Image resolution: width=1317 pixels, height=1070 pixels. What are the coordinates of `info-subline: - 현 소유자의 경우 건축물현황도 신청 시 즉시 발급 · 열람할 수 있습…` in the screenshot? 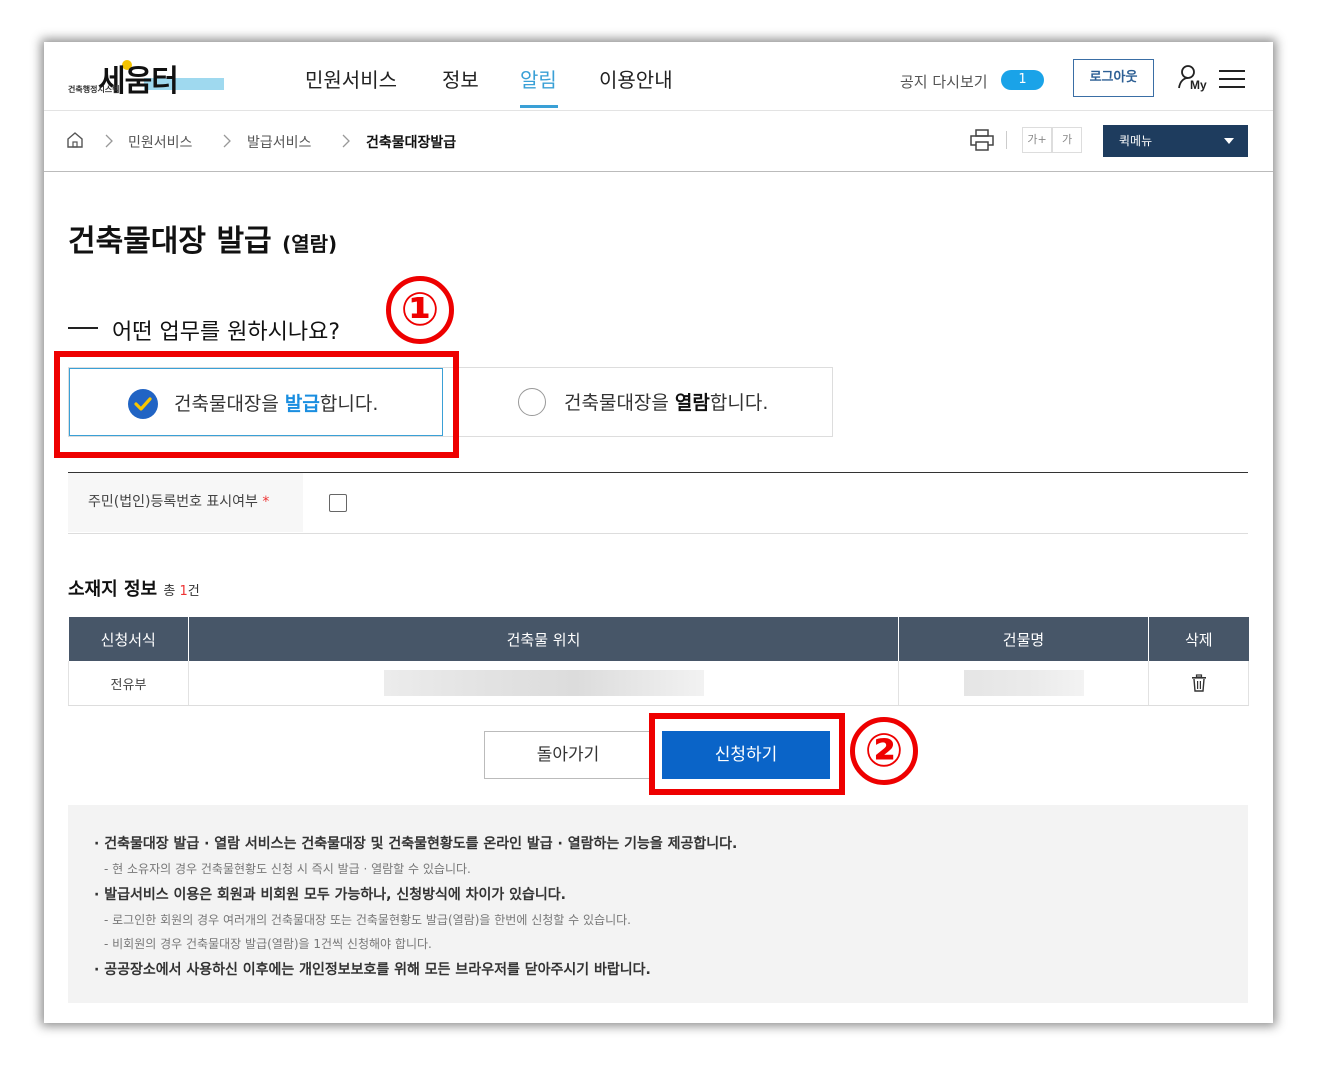 It's located at (287, 869).